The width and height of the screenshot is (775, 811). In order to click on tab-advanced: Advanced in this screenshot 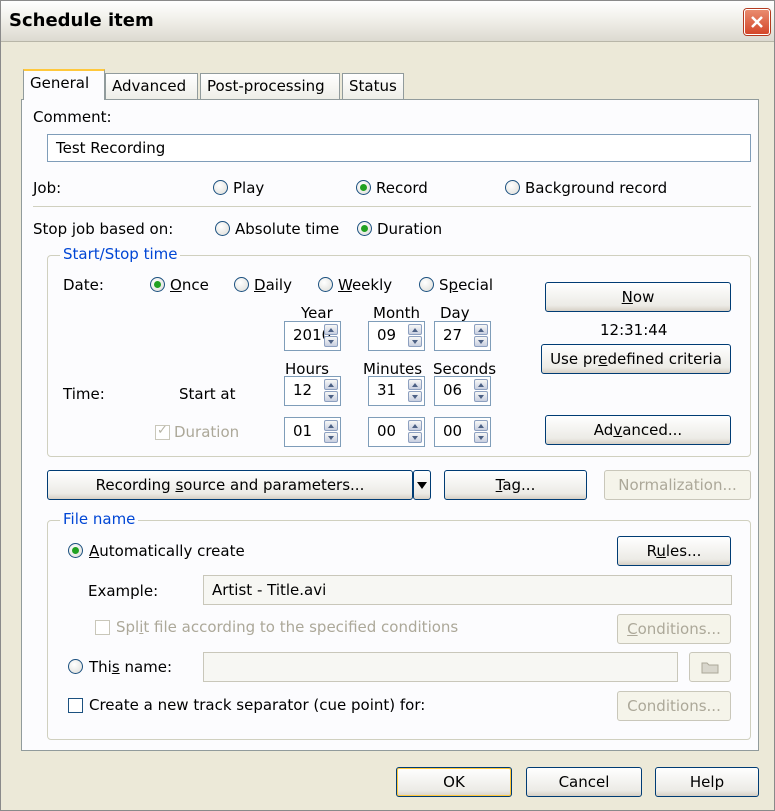, I will do `click(151, 86)`.